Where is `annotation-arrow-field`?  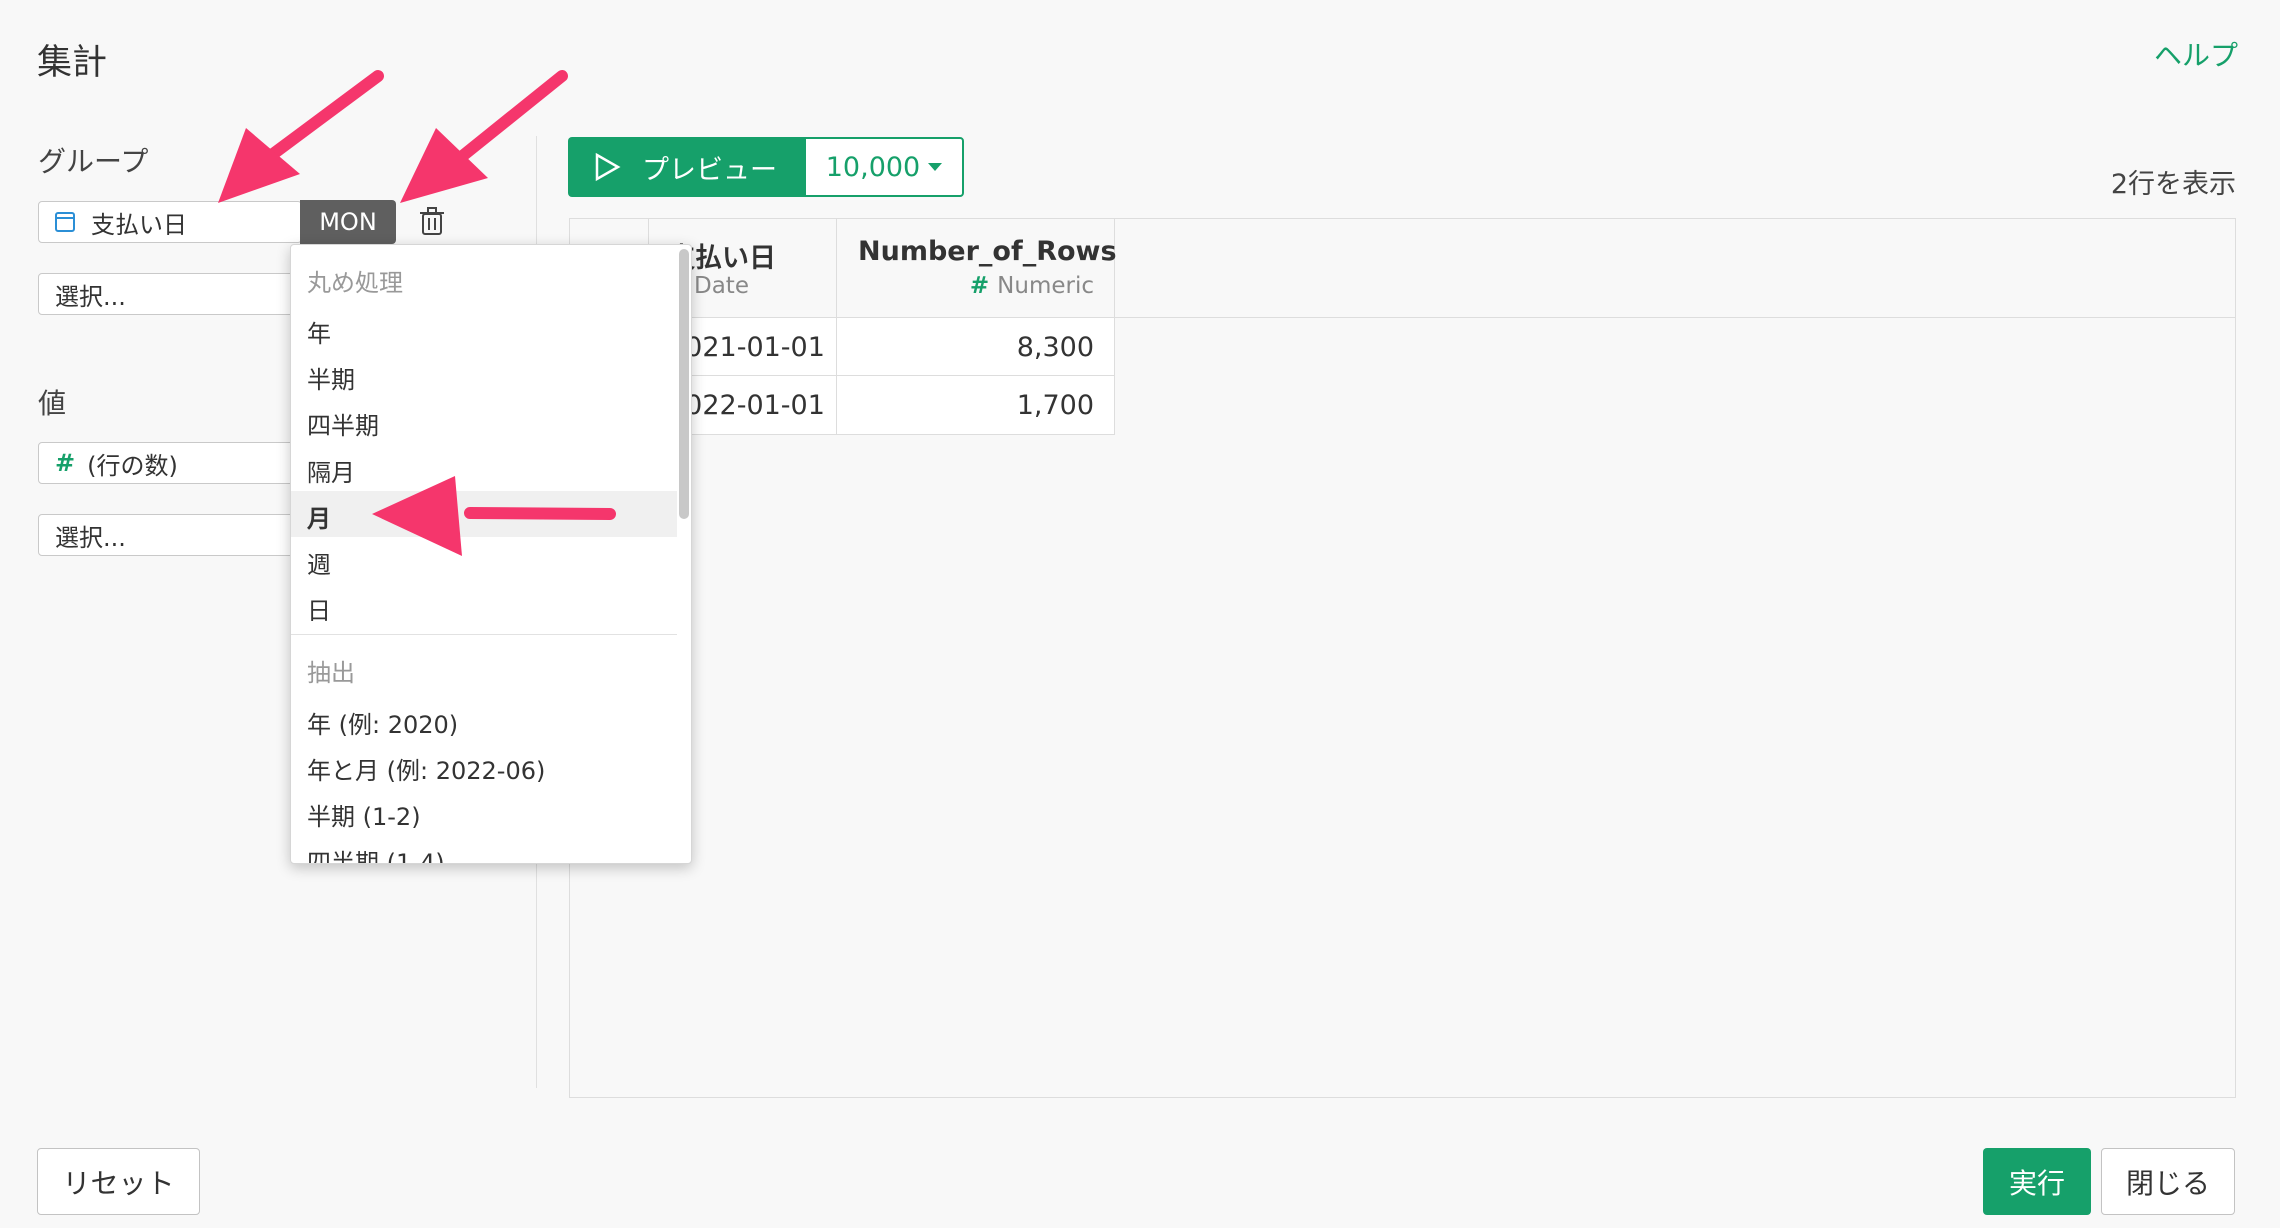 annotation-arrow-field is located at coordinates (301, 136).